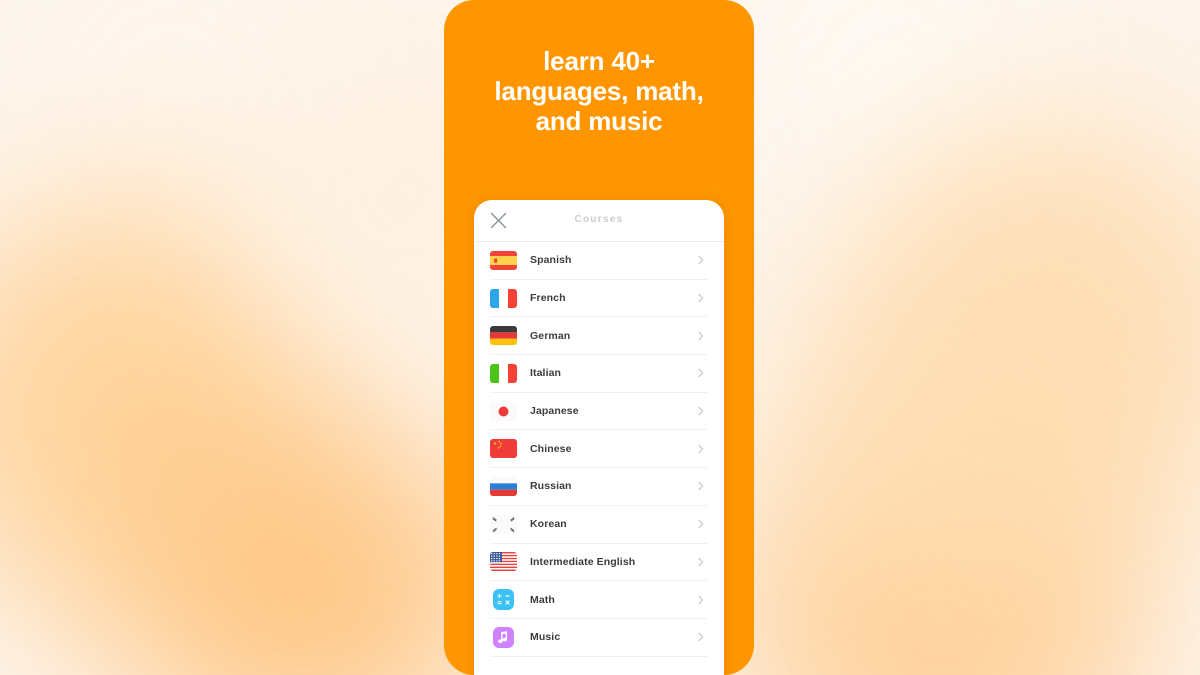 The image size is (1200, 675). What do you see at coordinates (599, 299) in the screenshot?
I see `course-row: French` at bounding box center [599, 299].